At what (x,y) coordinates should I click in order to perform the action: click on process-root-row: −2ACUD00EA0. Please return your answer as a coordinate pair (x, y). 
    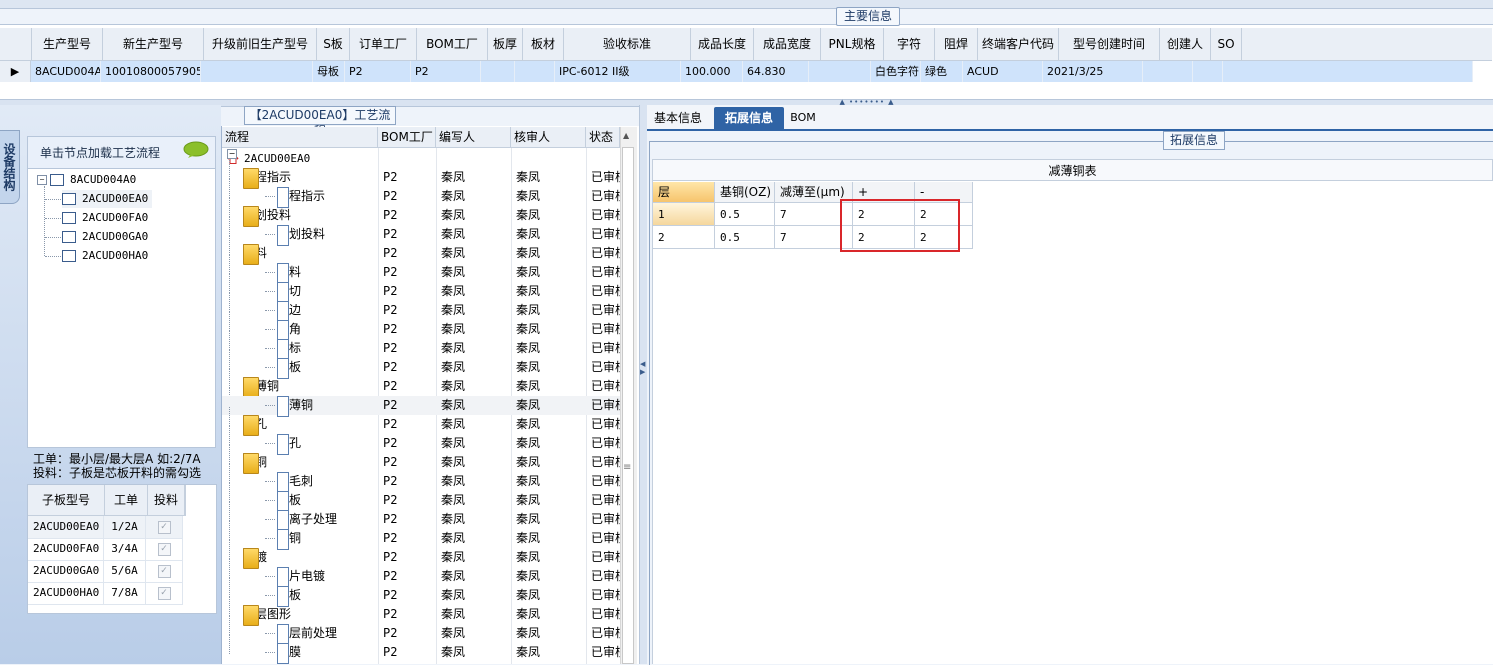
    Looking at the image, I should click on (421, 158).